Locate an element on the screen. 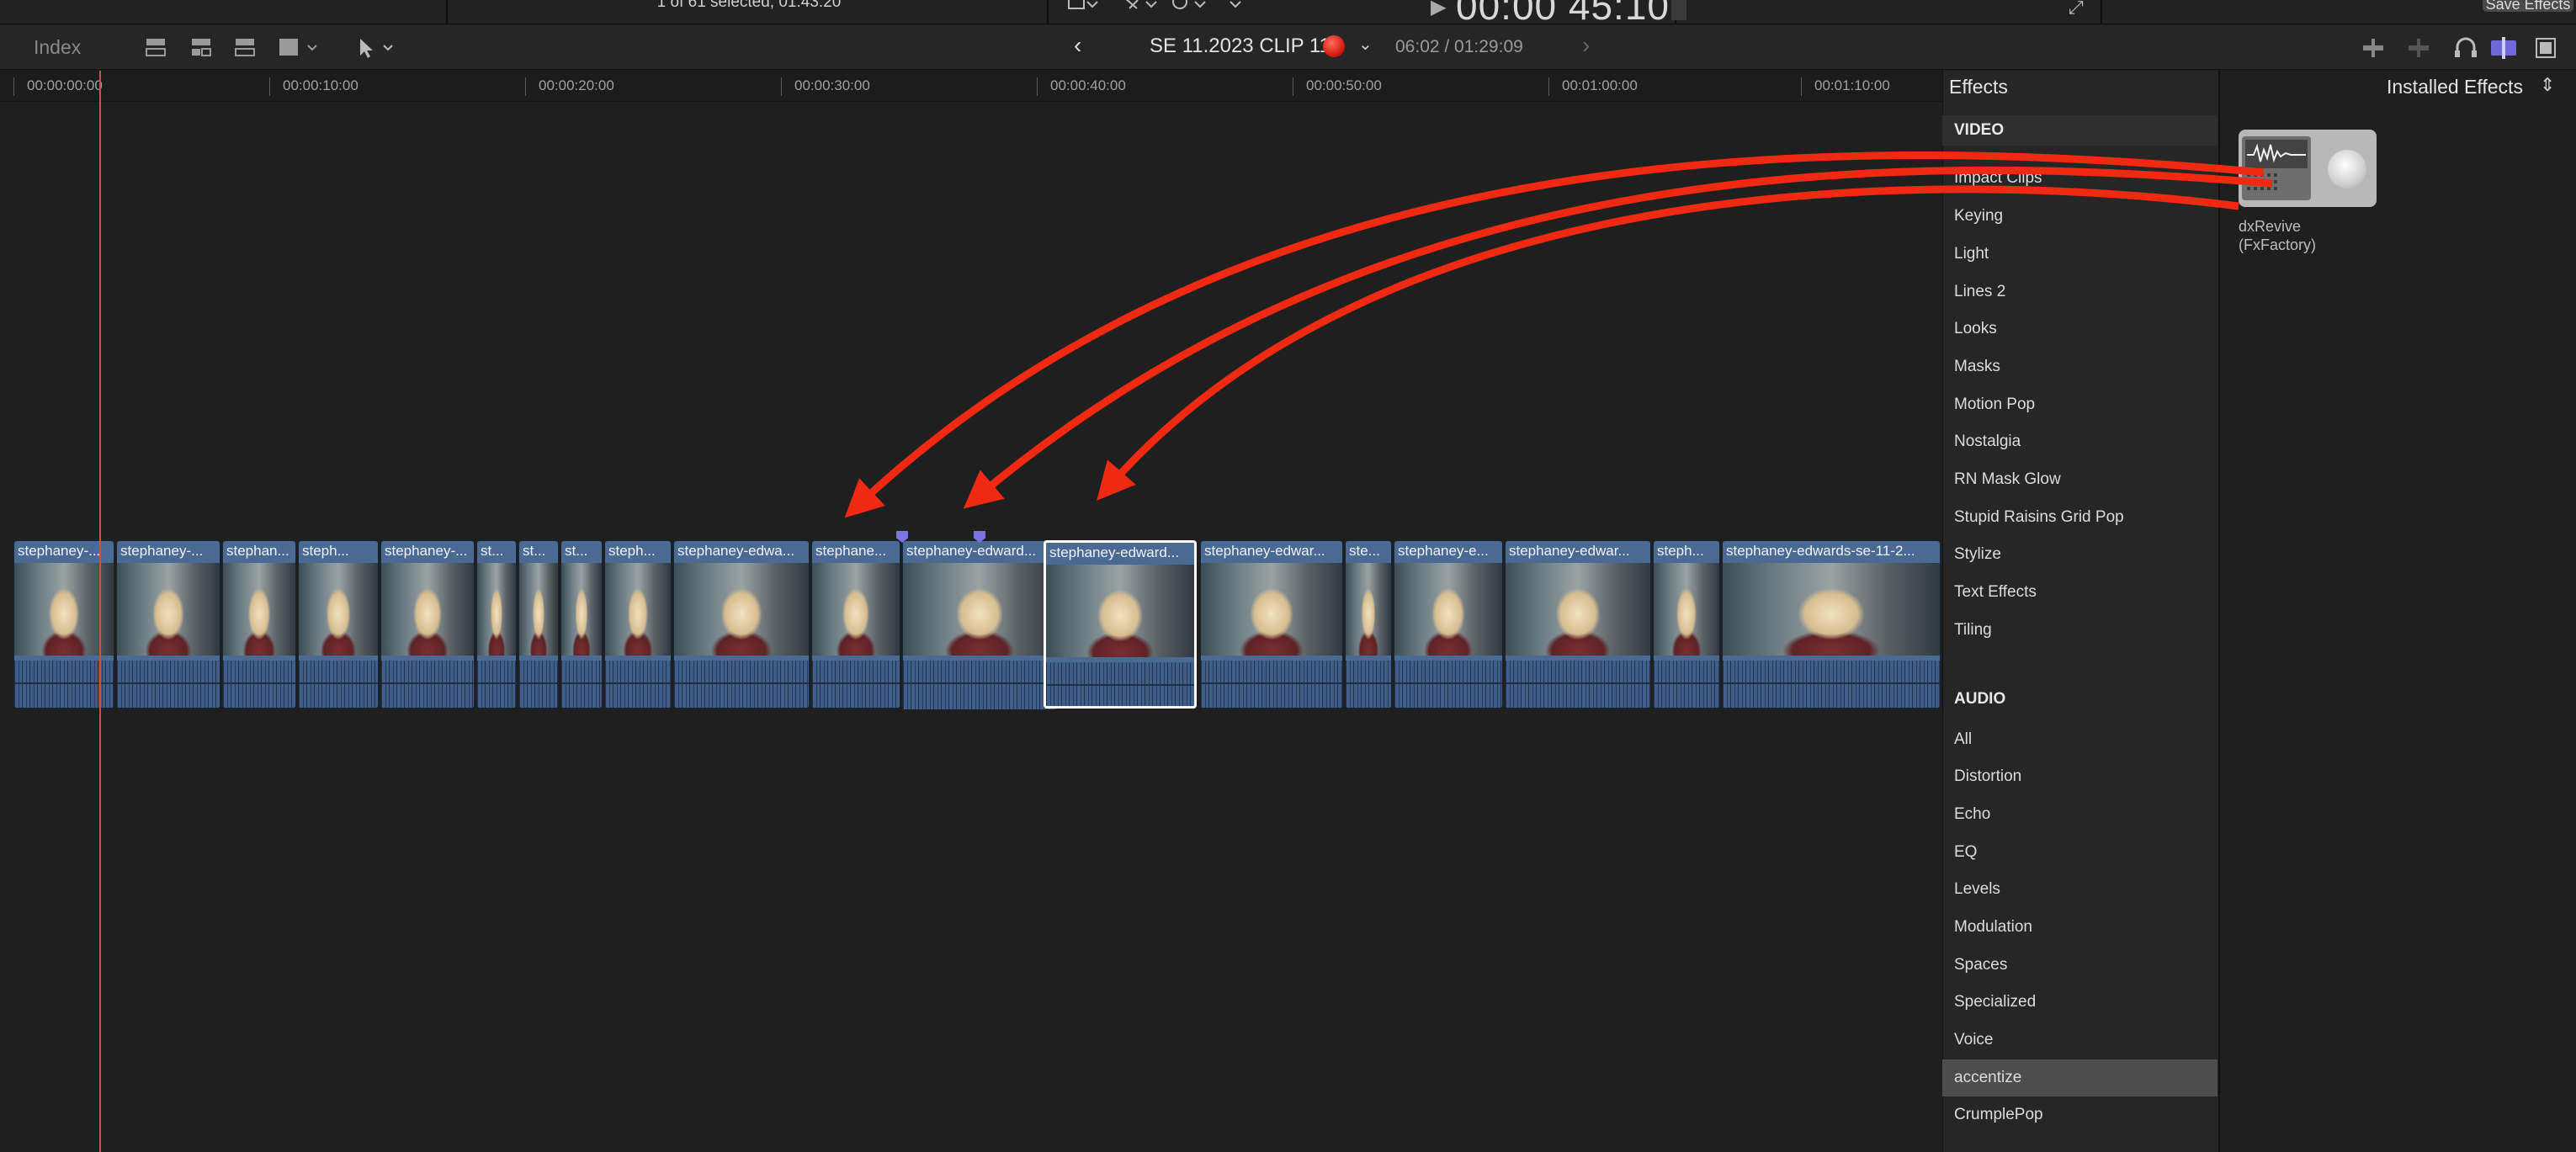 This screenshot has height=1152, width=2576. effect-name: dxRevive (FxFactory) is located at coordinates (2278, 235).